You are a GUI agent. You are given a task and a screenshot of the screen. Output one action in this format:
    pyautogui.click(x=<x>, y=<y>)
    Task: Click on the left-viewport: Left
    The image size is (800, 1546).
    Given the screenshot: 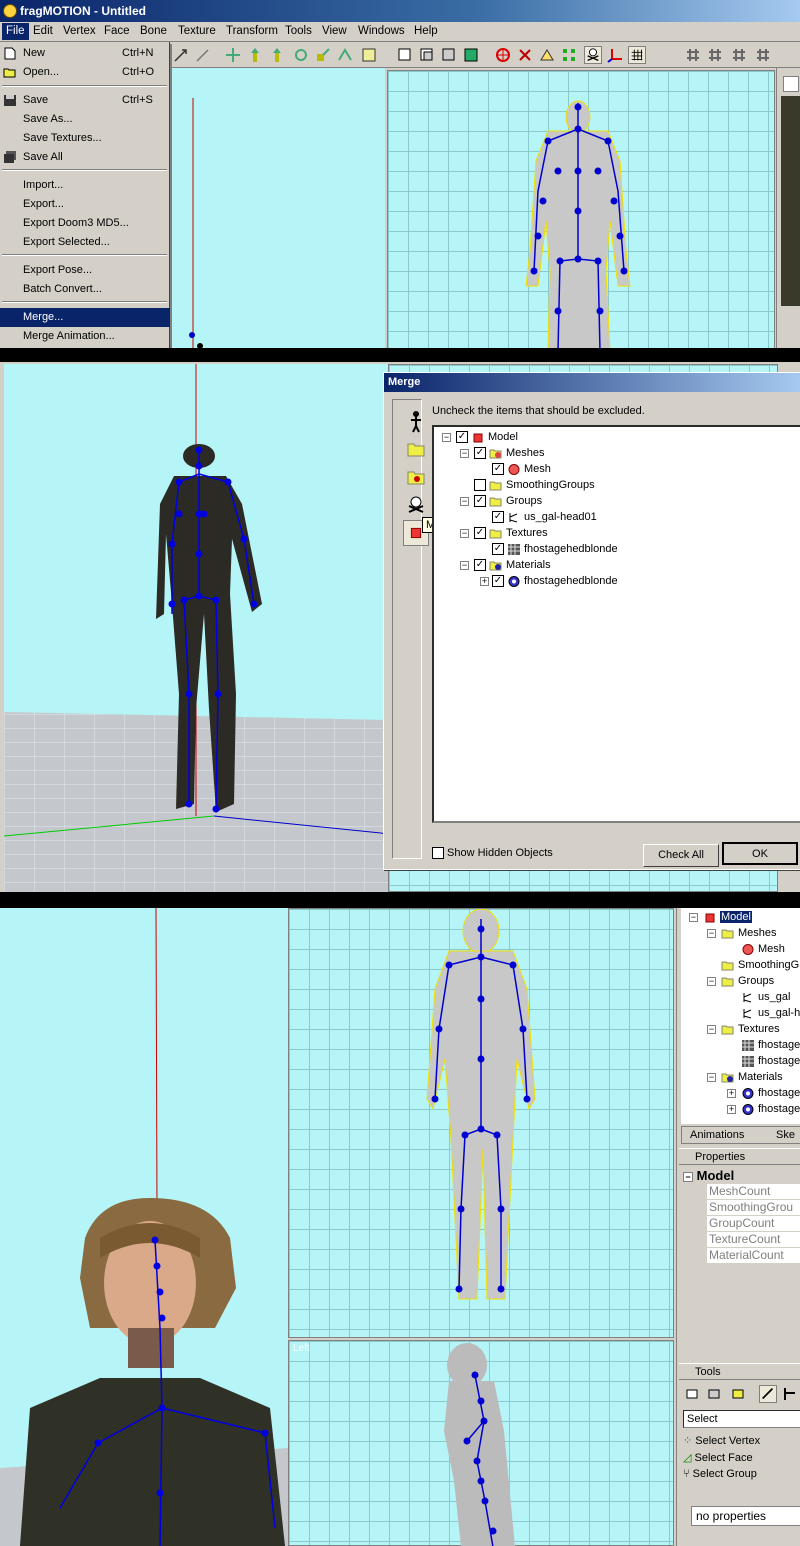 What is the action you would take?
    pyautogui.click(x=481, y=1443)
    